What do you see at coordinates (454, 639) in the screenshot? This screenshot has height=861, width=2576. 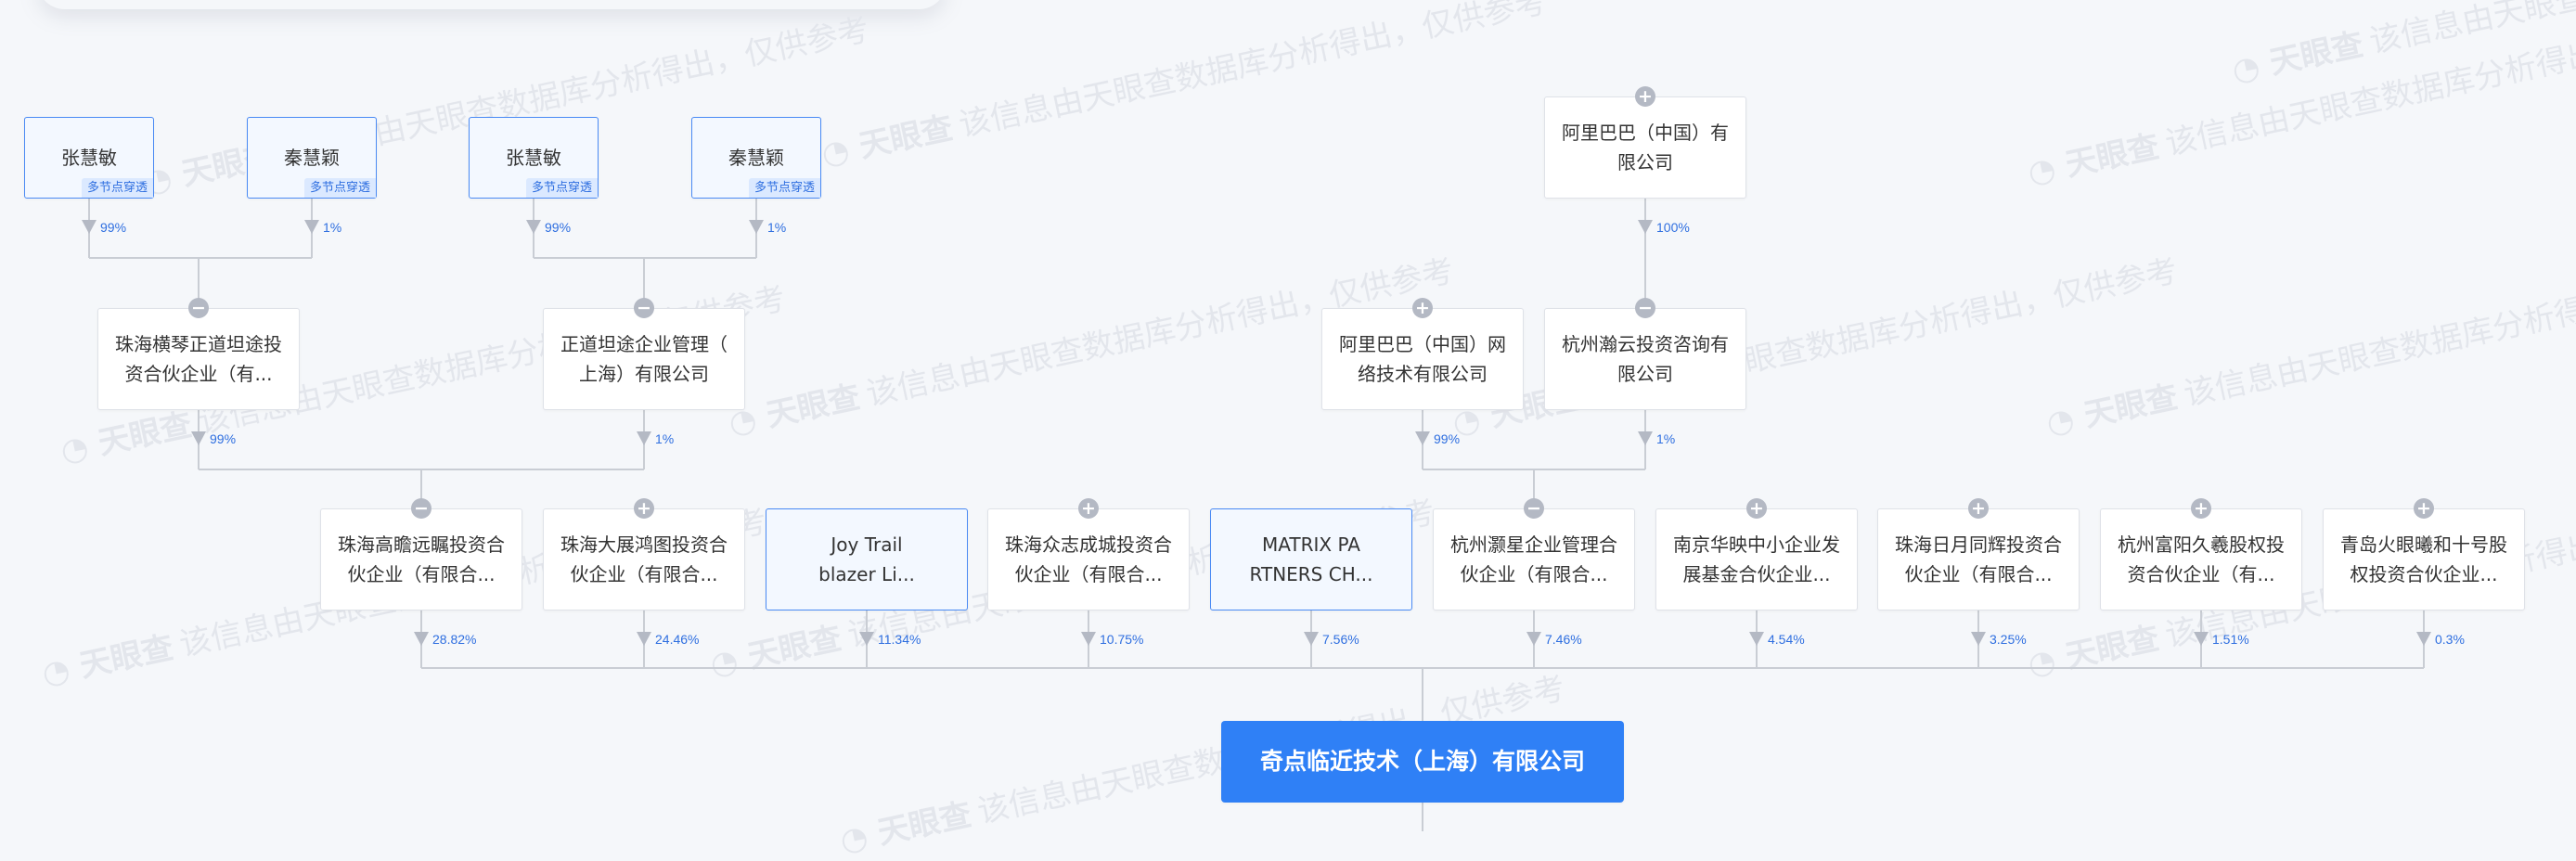 I see `edge-percent-label: 28.82%` at bounding box center [454, 639].